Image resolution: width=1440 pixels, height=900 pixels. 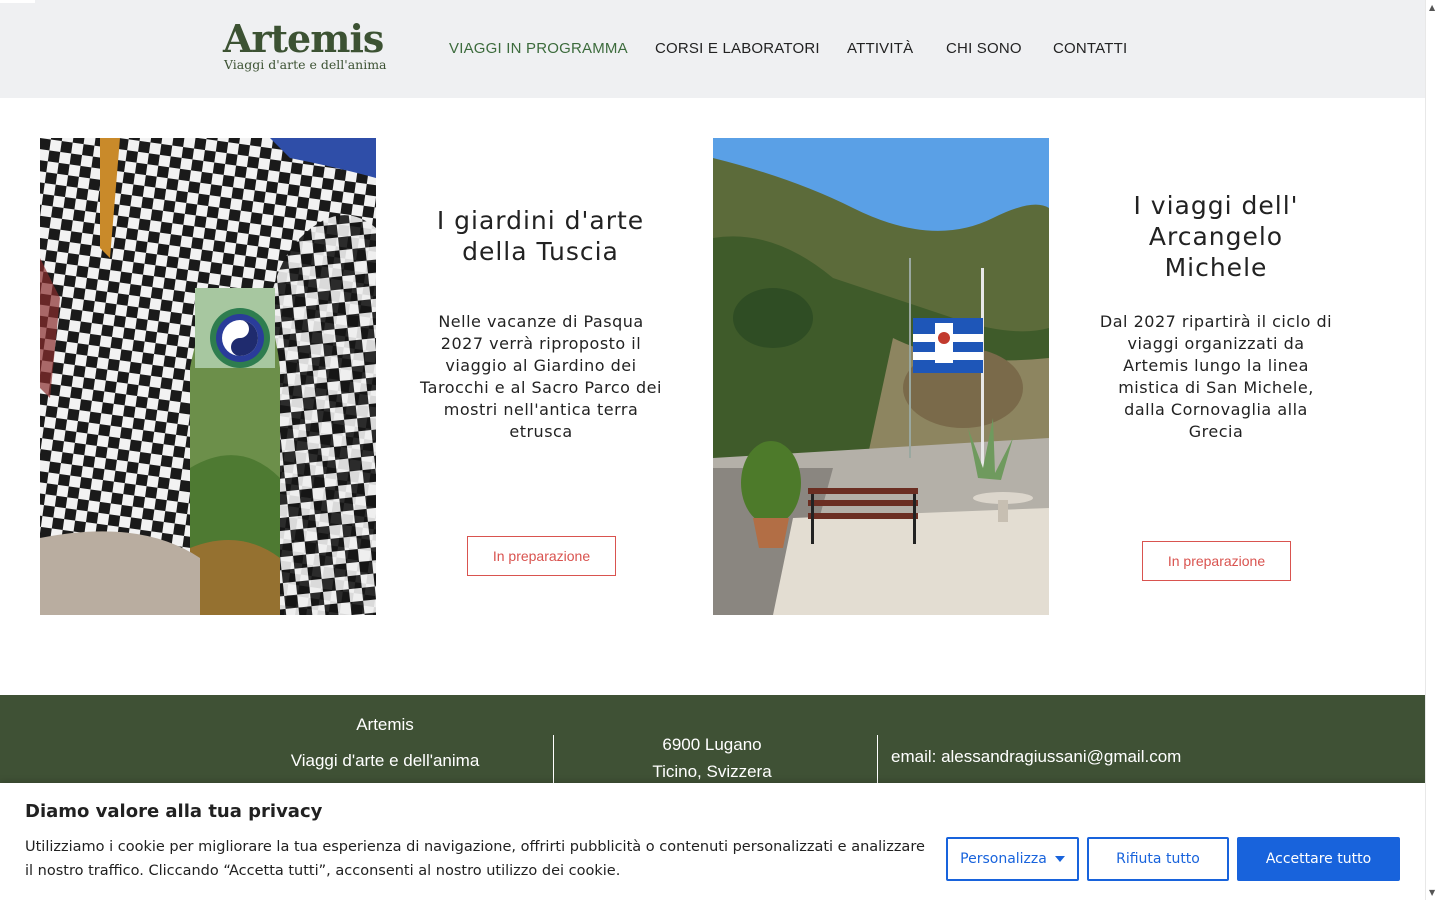 What do you see at coordinates (1090, 48) in the screenshot?
I see `nav-contatti: CONTATTI` at bounding box center [1090, 48].